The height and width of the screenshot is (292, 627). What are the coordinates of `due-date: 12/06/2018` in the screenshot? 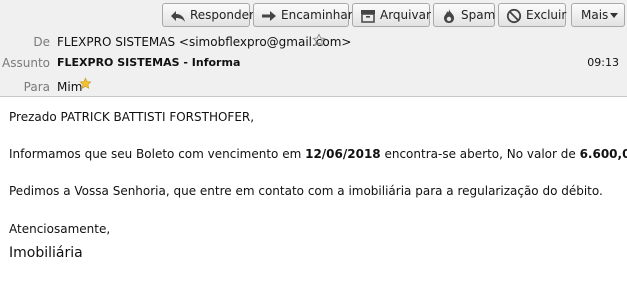 It's located at (343, 154).